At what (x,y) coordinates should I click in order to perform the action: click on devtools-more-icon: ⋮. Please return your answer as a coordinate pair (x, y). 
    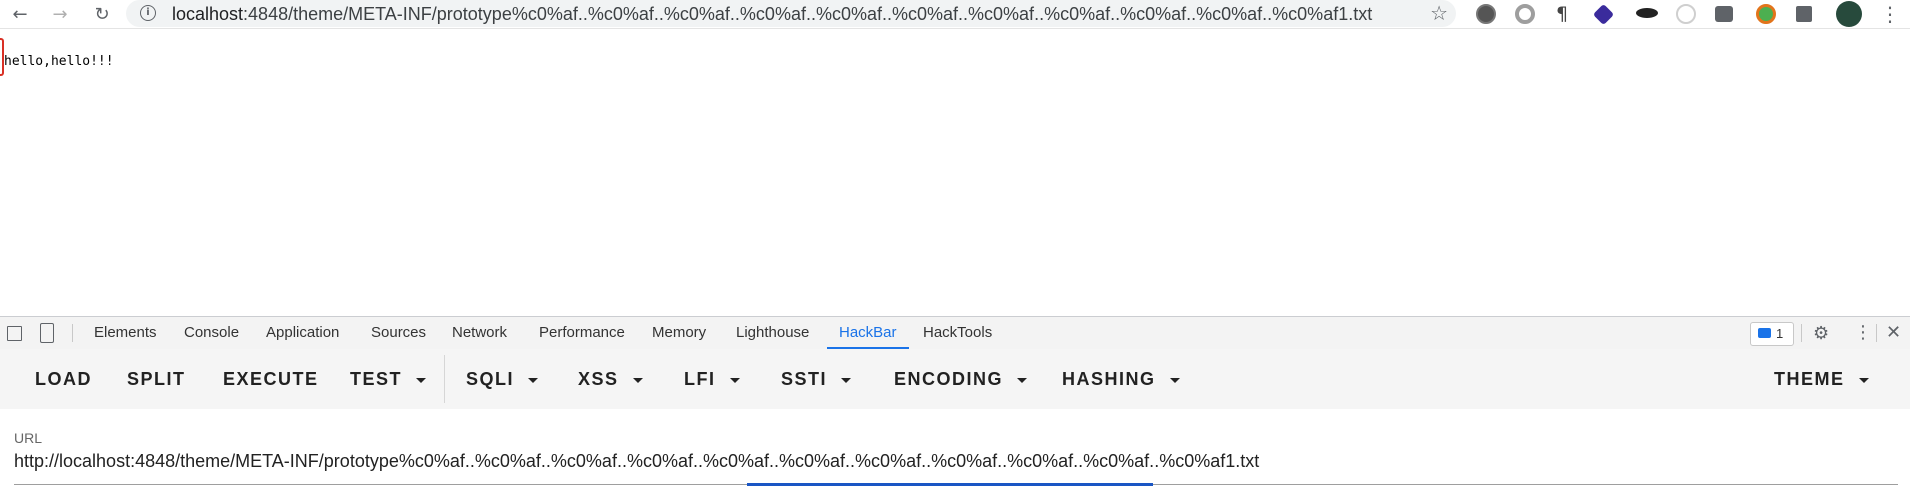
    Looking at the image, I should click on (1863, 332).